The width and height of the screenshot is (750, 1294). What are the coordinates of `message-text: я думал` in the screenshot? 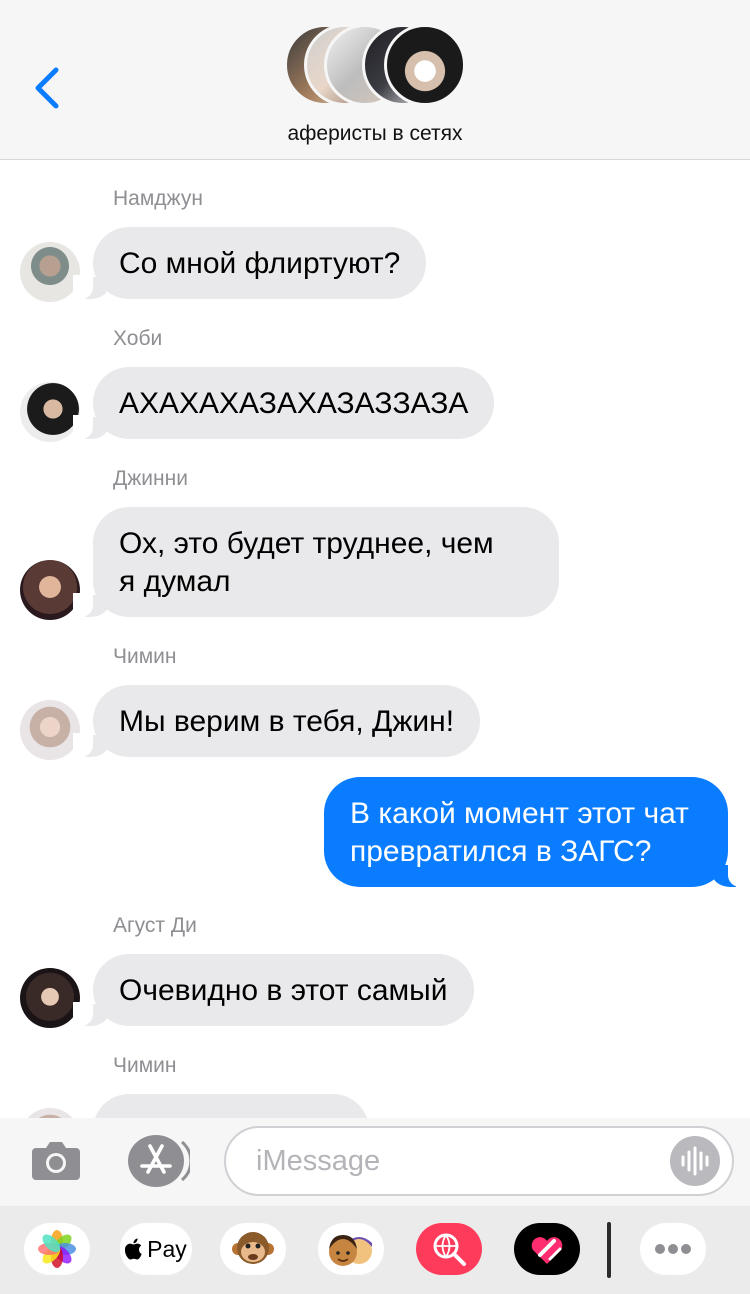 It's located at (175, 581).